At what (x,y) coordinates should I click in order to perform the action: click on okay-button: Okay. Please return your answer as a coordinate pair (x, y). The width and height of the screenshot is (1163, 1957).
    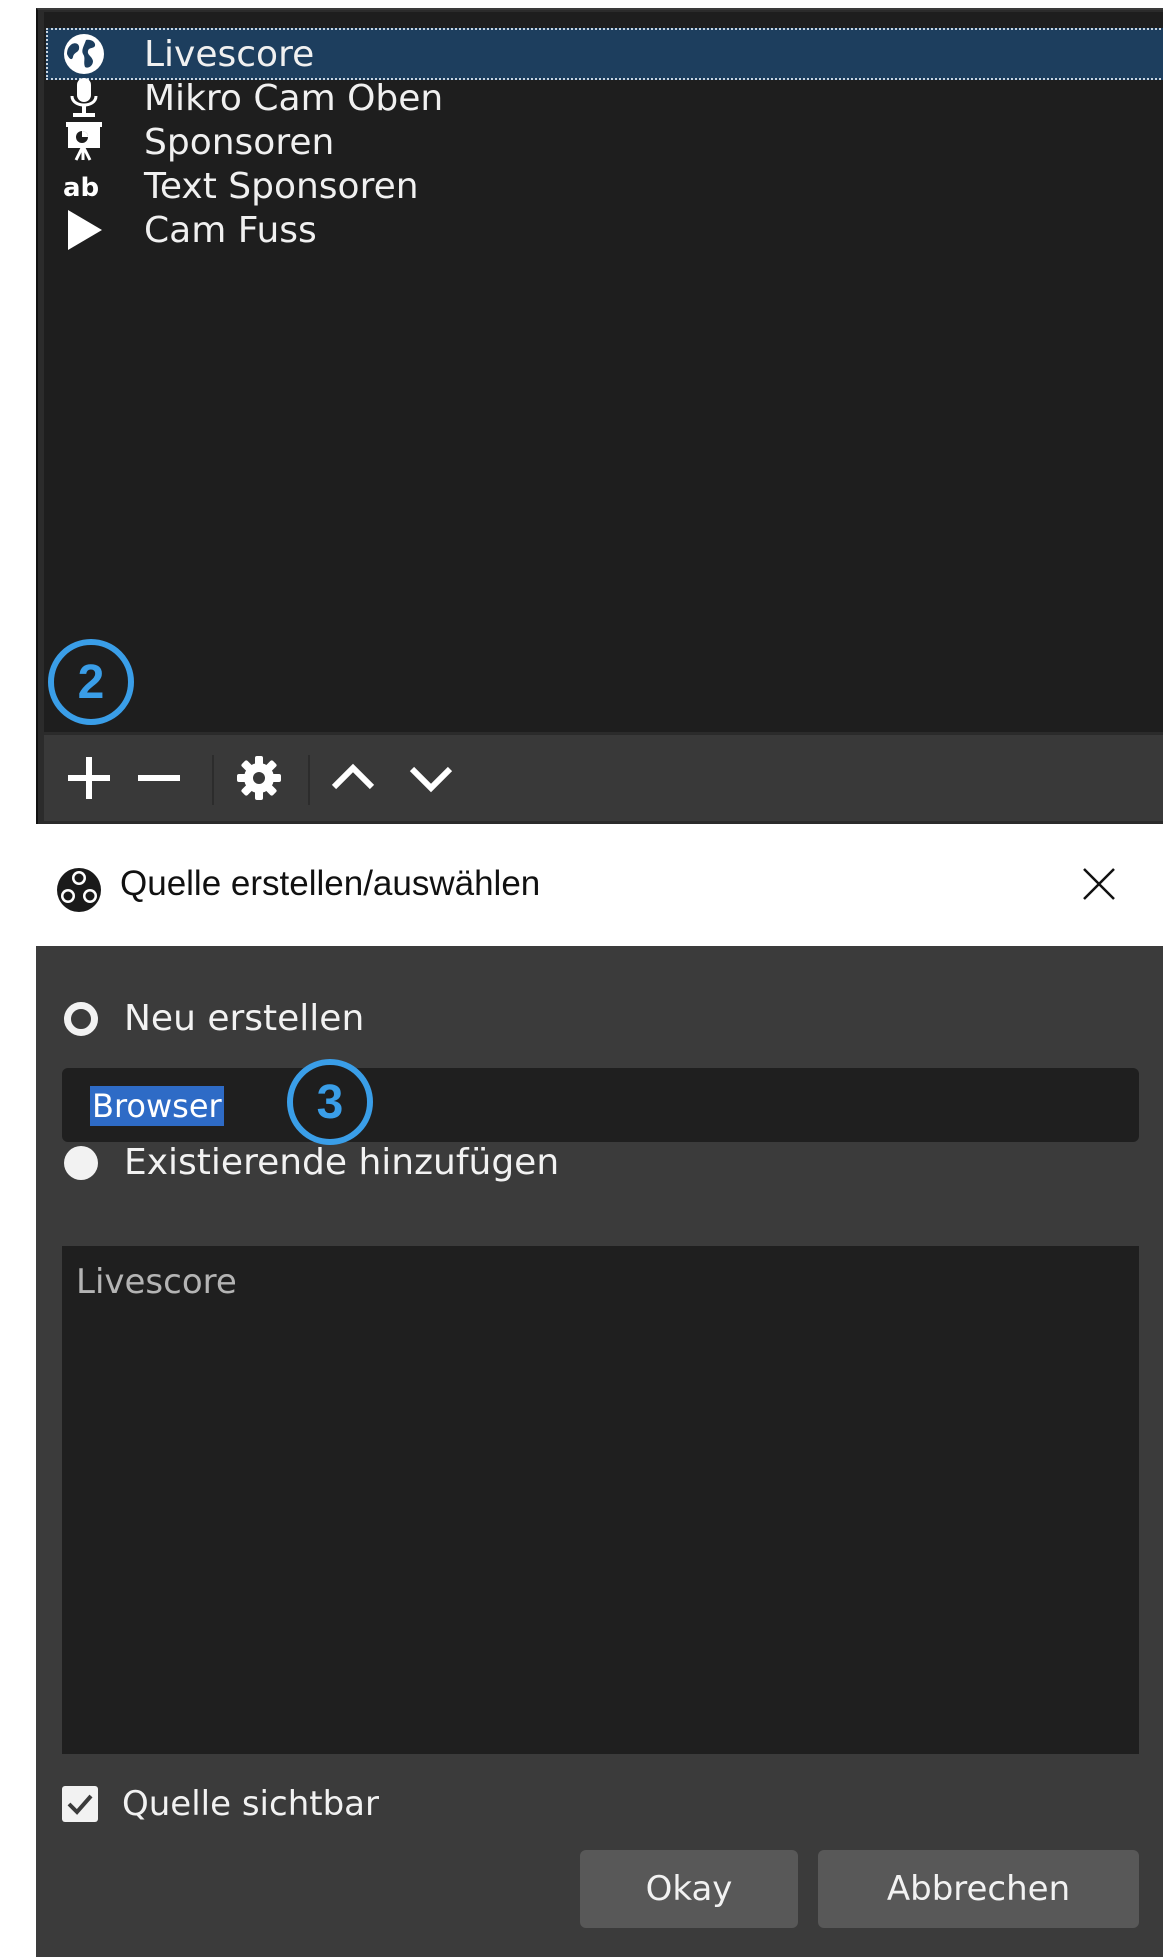
    Looking at the image, I should click on (689, 1889).